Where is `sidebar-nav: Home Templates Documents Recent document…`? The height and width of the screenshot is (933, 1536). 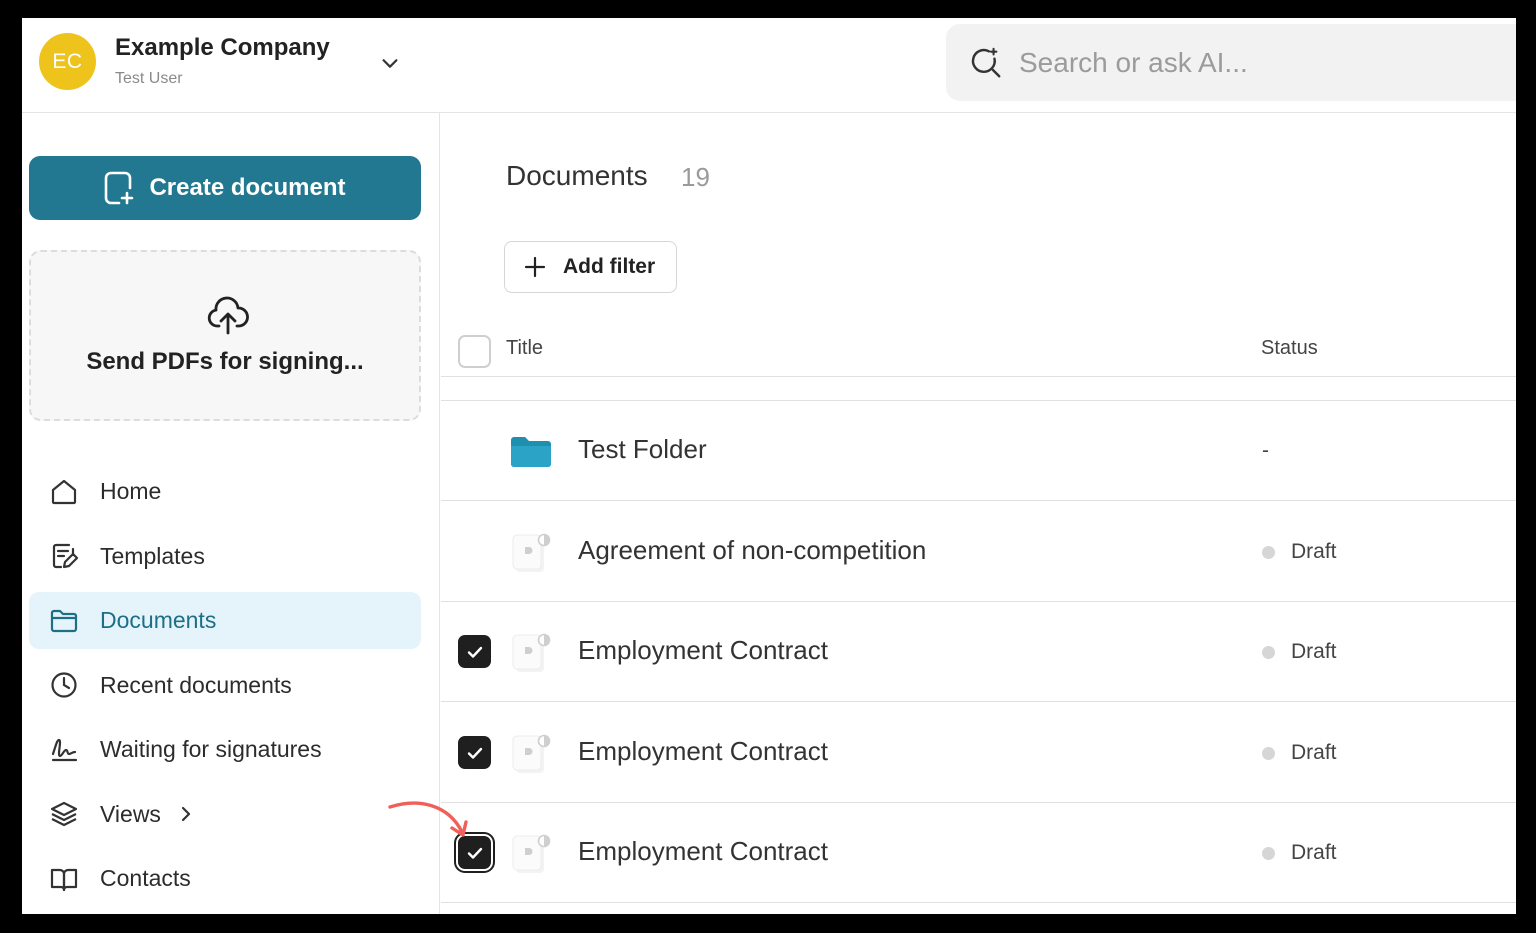
sidebar-nav: Home Templates Documents Recent document… is located at coordinates (225, 688).